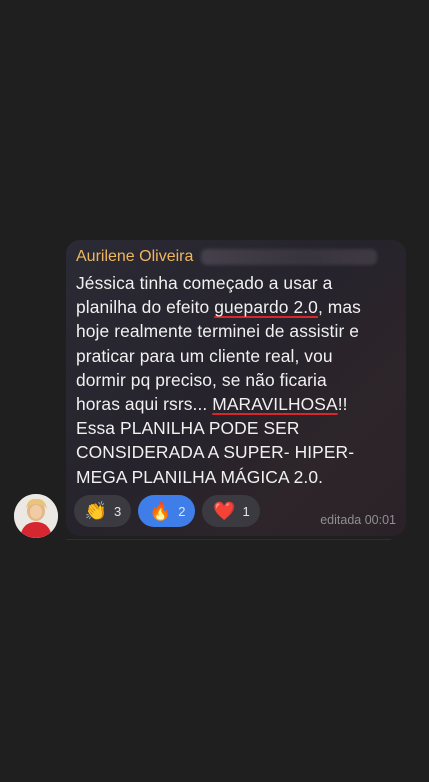 This screenshot has height=782, width=429. Describe the element at coordinates (266, 307) in the screenshot. I see `underlined-phrase-guepardo: guepardo 2.0` at that location.